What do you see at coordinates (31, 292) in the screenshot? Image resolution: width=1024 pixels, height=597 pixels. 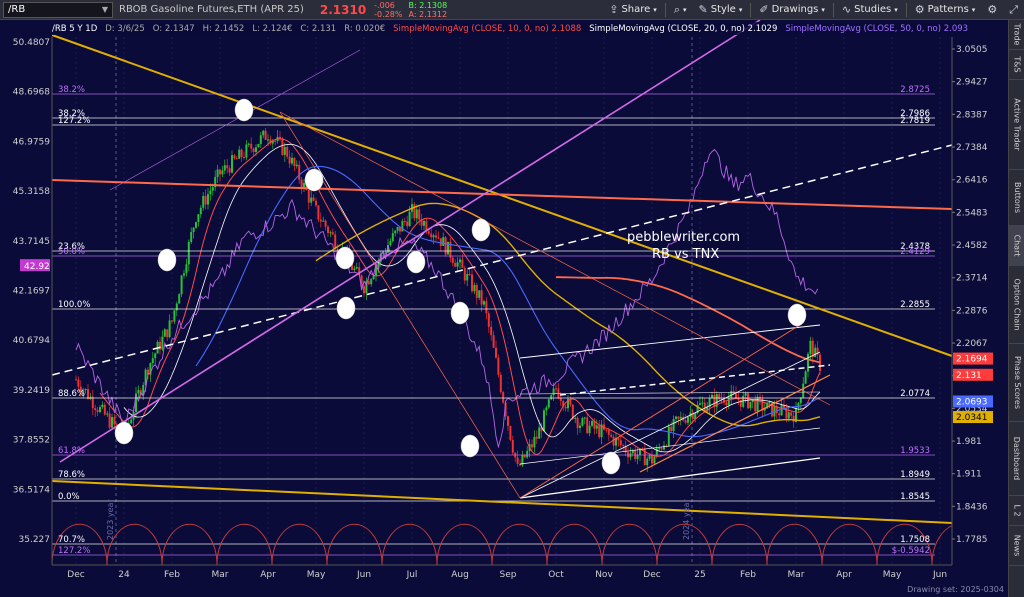 I see `left-axis-tick-label: 42.1697` at bounding box center [31, 292].